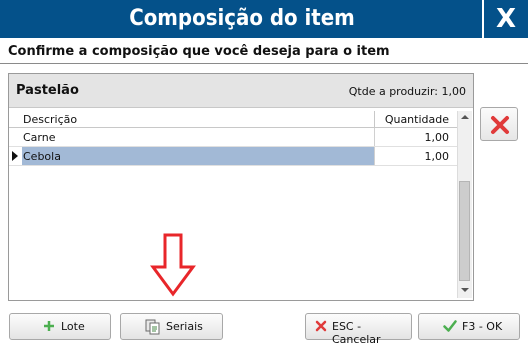  Describe the element at coordinates (482, 326) in the screenshot. I see `ok-label: F3 - OK` at that location.